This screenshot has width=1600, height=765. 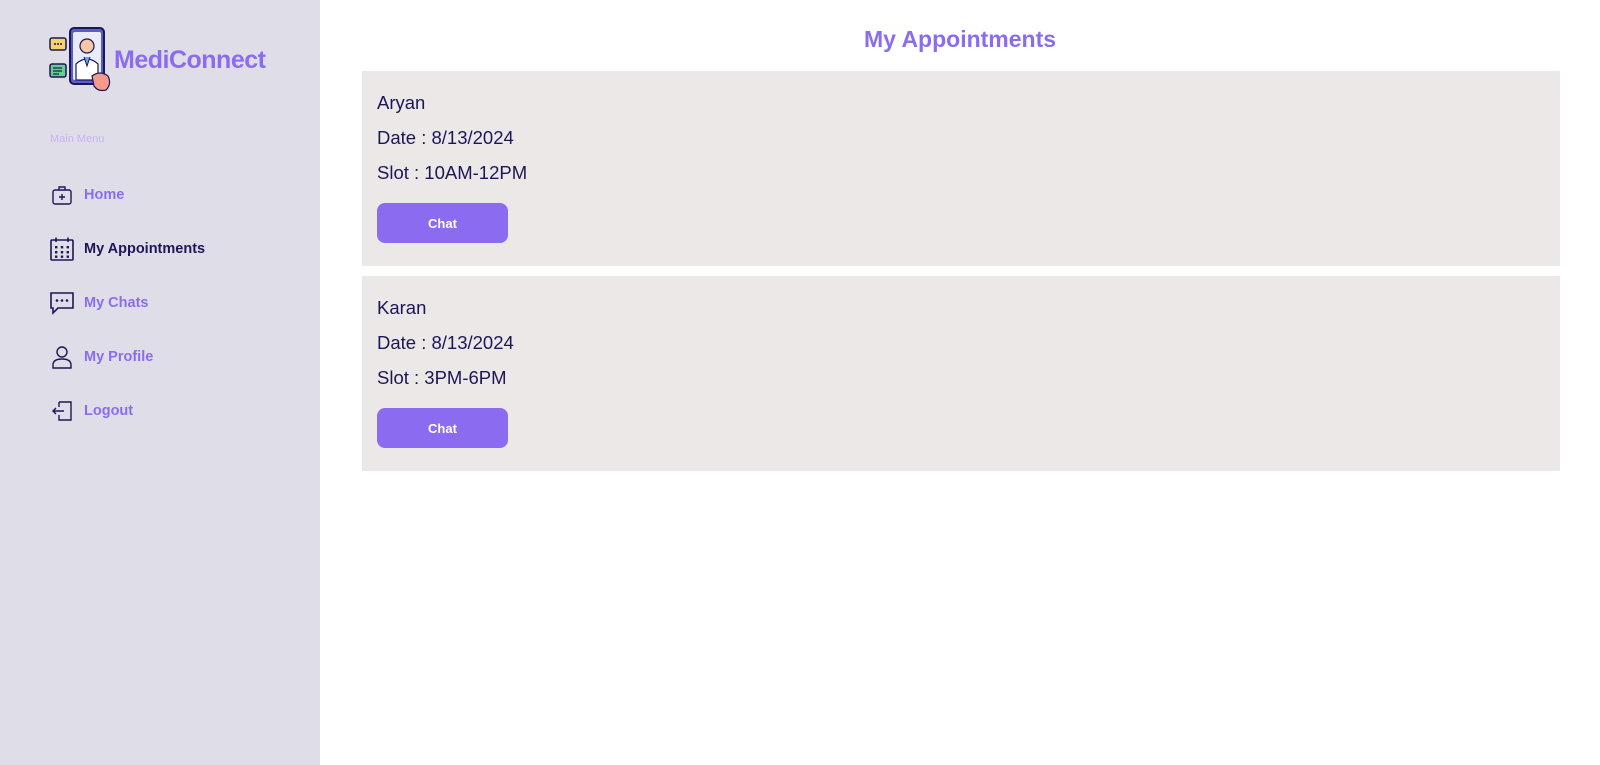 I want to click on sidebar-item-home: Home, so click(x=168, y=195).